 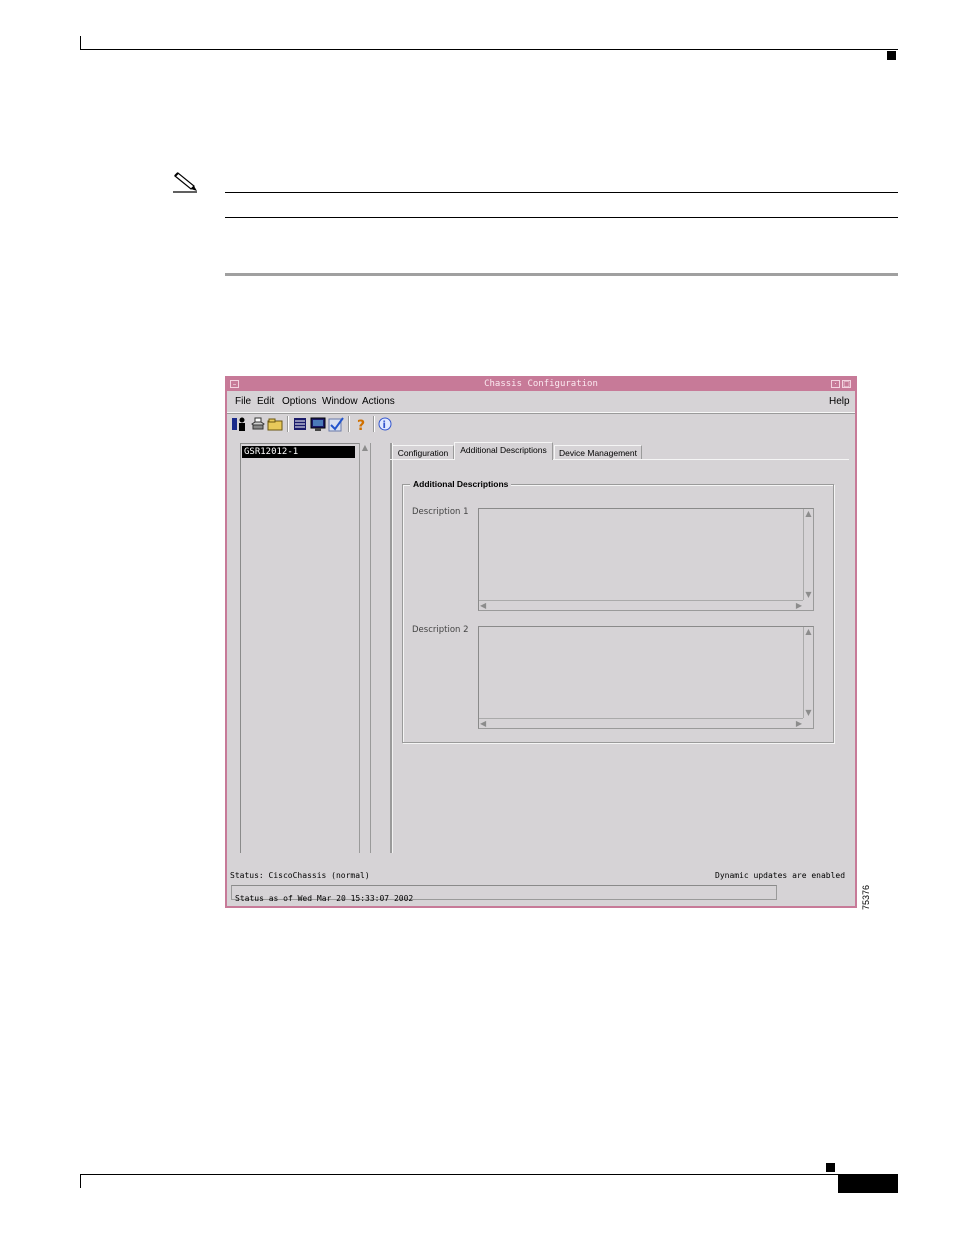 What do you see at coordinates (440, 630) in the screenshot?
I see `description2-label: Description 2` at bounding box center [440, 630].